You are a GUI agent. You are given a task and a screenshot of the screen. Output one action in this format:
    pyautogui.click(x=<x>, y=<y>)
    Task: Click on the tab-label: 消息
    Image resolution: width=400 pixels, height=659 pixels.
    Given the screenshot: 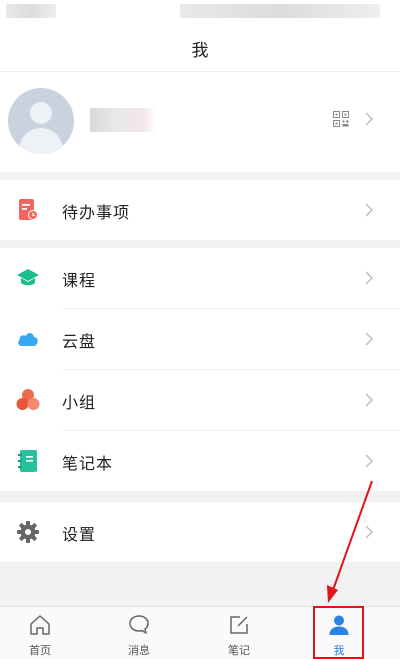 What is the action you would take?
    pyautogui.click(x=139, y=650)
    